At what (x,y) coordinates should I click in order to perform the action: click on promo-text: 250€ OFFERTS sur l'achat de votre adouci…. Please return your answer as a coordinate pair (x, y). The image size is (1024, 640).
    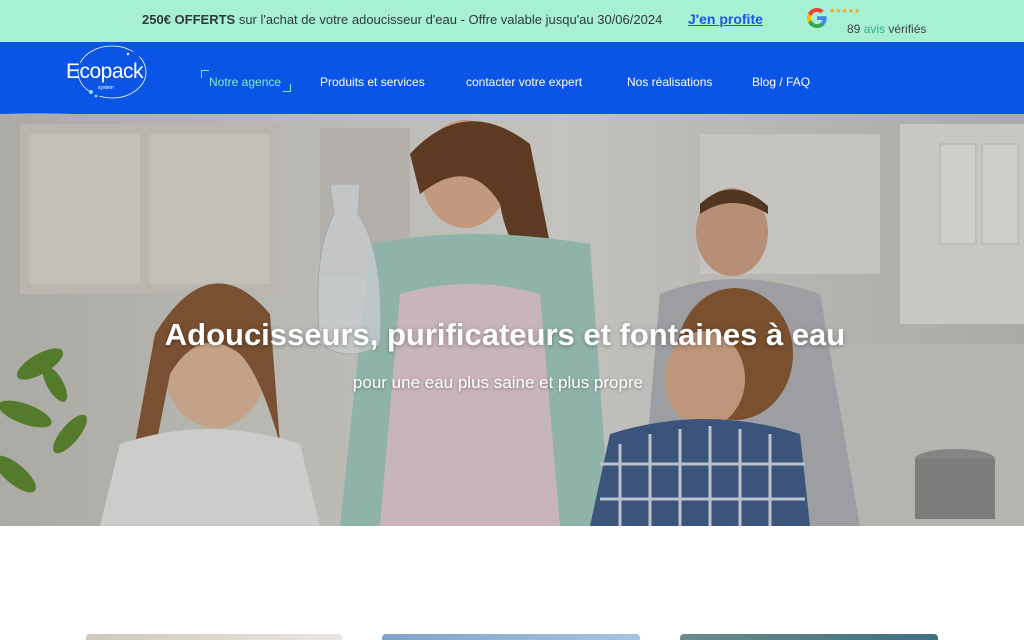
    Looking at the image, I should click on (402, 19).